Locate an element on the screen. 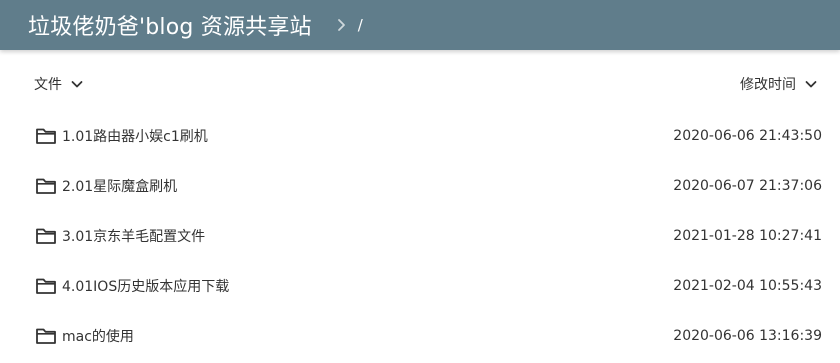 The image size is (840, 363). file-row: 2.01星际魔盒刷机 2020-06-07 21:37:06 is located at coordinates (420, 186).